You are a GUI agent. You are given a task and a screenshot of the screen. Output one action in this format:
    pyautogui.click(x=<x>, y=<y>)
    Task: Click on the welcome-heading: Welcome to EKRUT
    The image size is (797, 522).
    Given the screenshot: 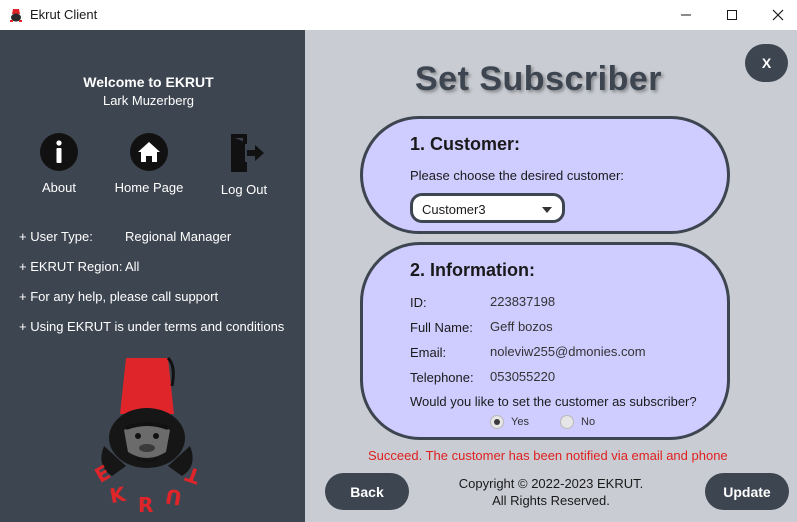 What is the action you would take?
    pyautogui.click(x=148, y=82)
    